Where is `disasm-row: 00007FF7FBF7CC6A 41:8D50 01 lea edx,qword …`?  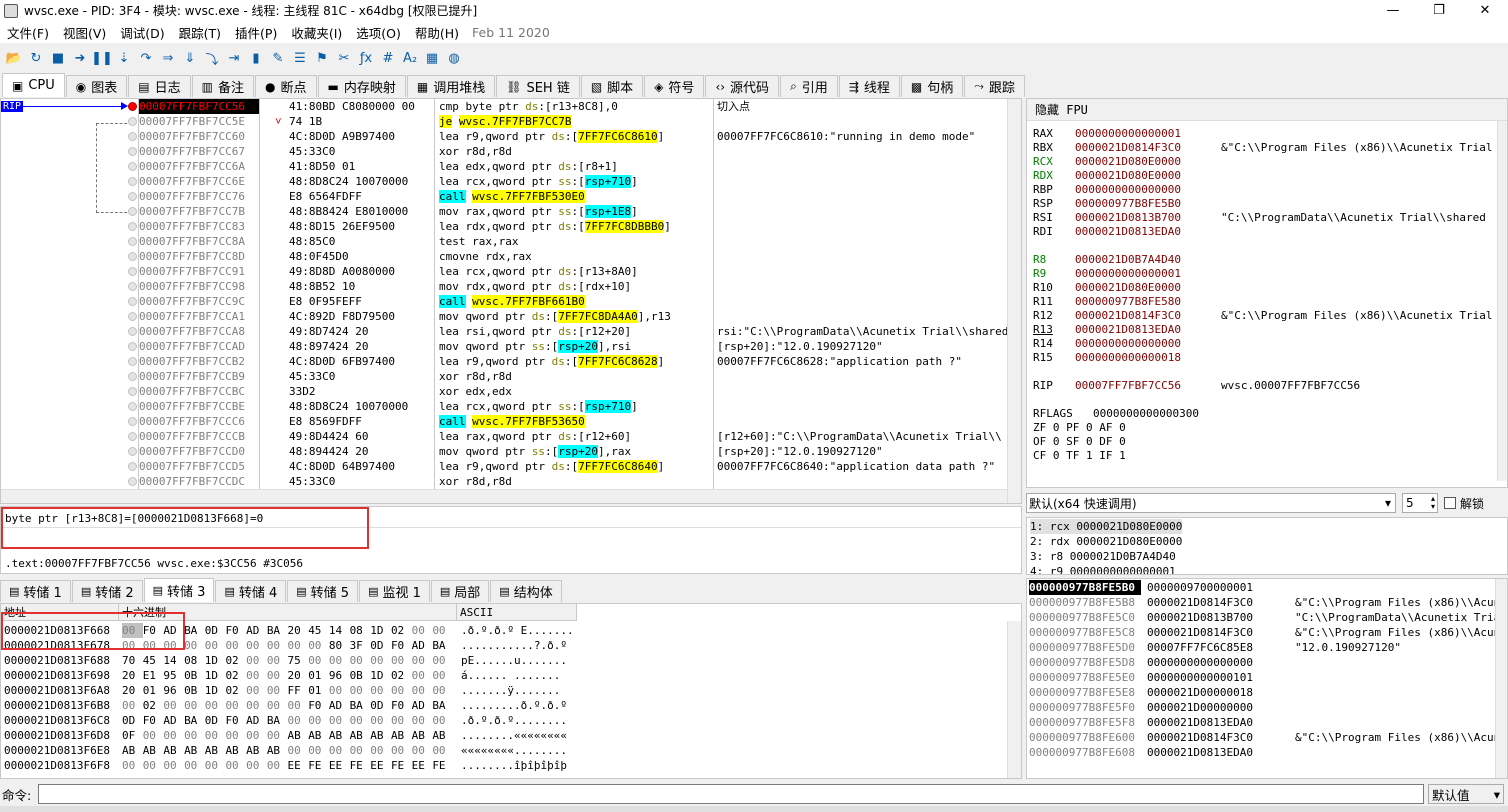 disasm-row: 00007FF7FBF7CC6A 41:8D50 01 lea edx,qword … is located at coordinates (505, 166).